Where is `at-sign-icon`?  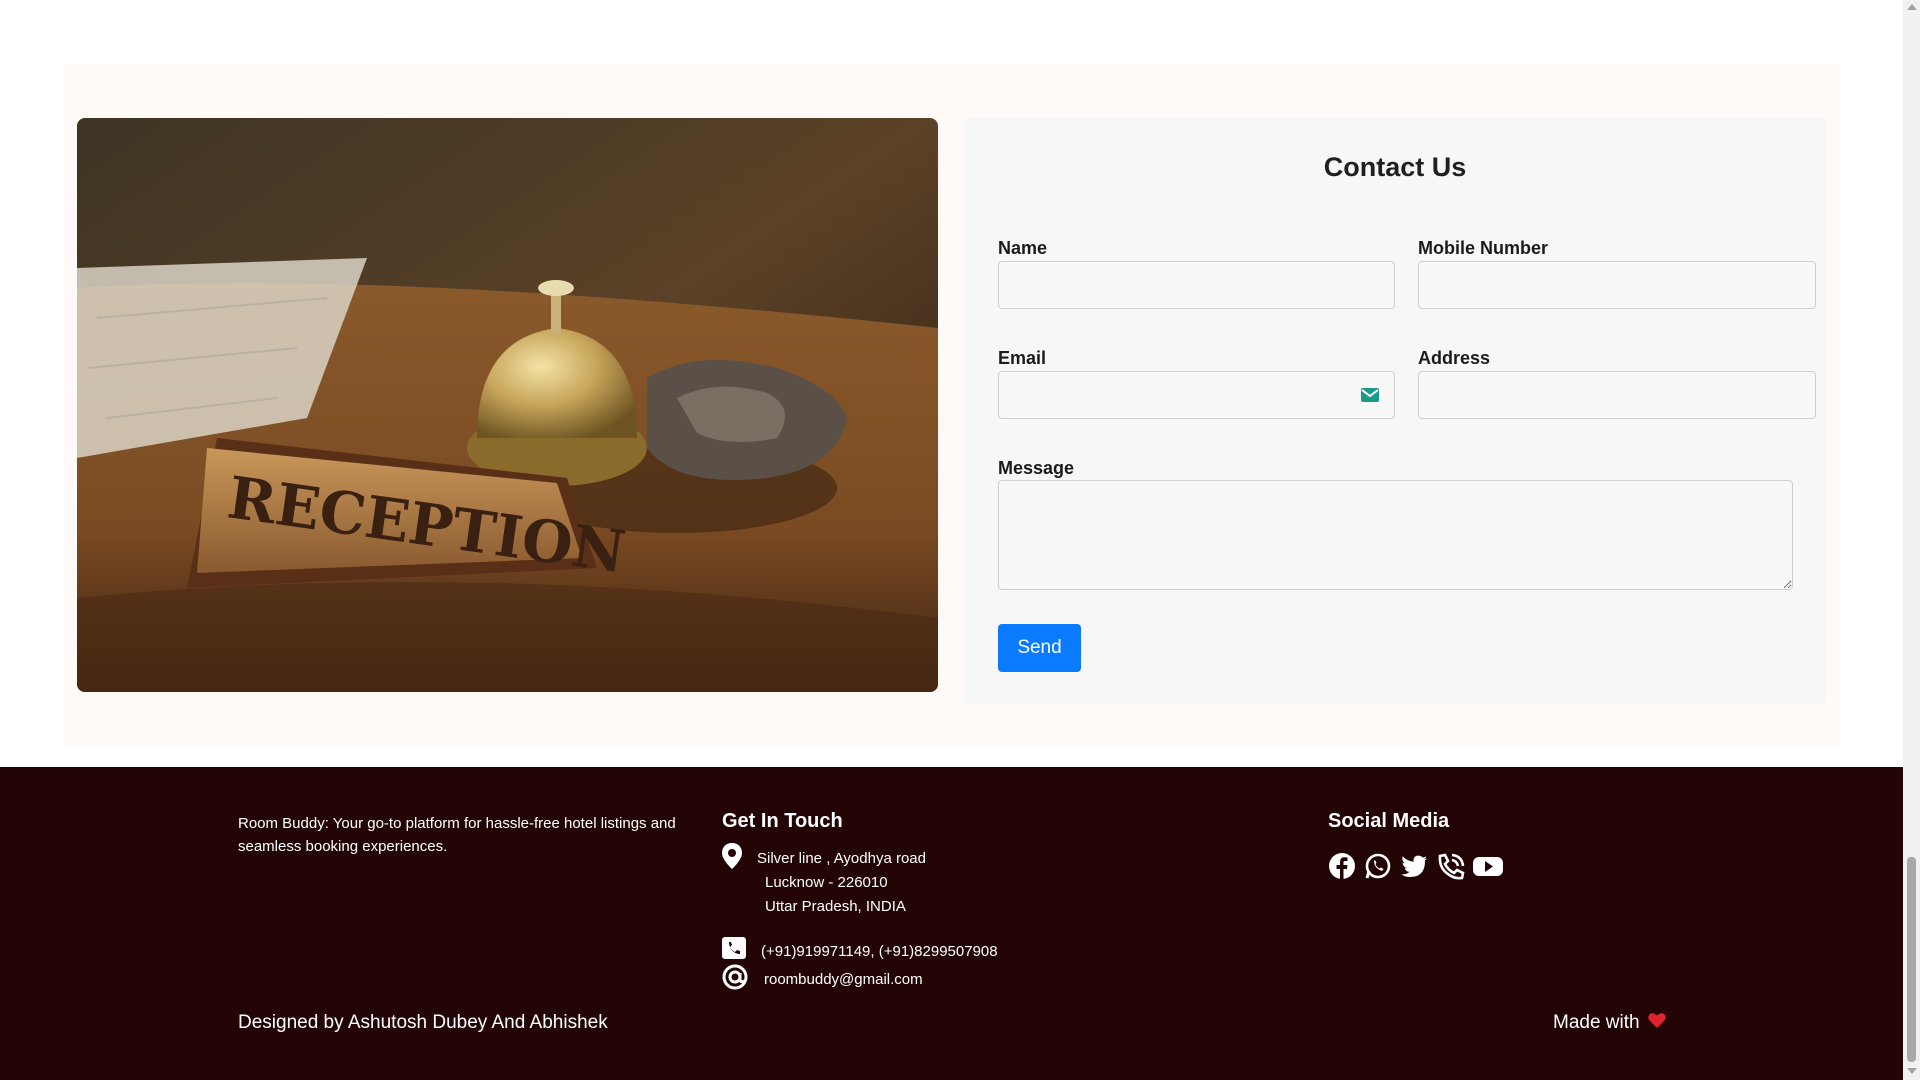
at-sign-icon is located at coordinates (735, 979).